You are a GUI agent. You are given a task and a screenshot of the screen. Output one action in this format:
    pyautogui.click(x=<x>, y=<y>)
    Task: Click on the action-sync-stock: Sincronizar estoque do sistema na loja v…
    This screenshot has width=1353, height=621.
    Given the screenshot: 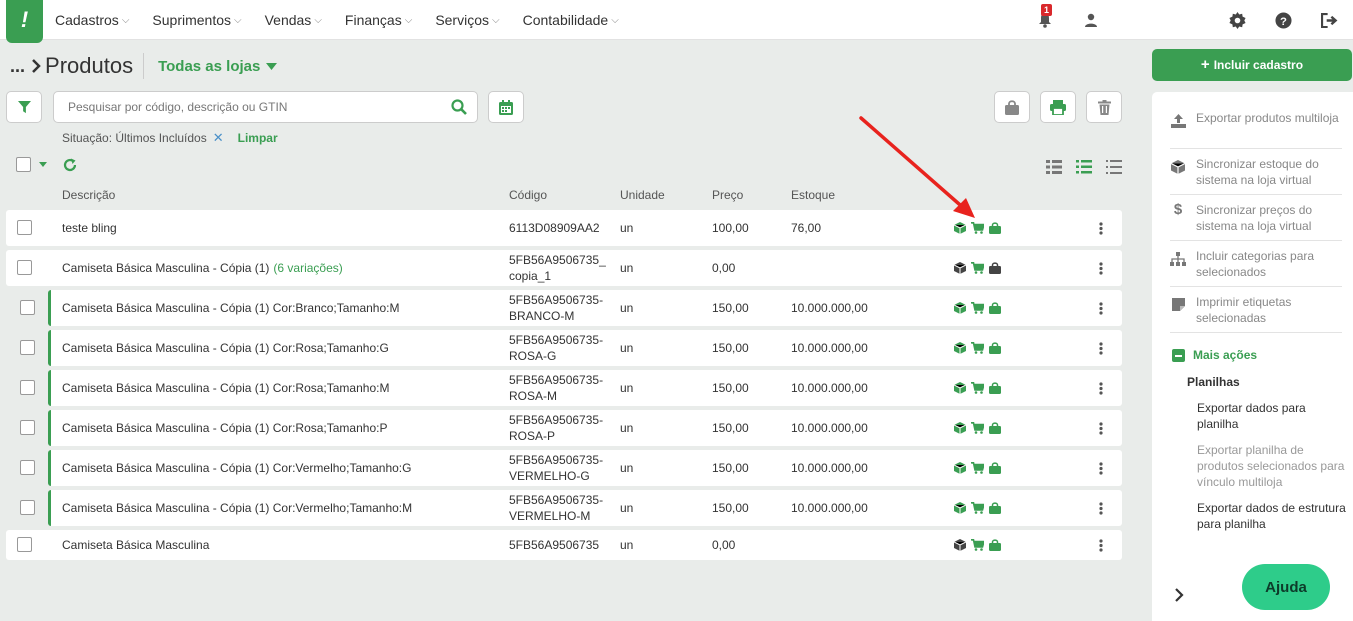 What is the action you would take?
    pyautogui.click(x=1256, y=172)
    